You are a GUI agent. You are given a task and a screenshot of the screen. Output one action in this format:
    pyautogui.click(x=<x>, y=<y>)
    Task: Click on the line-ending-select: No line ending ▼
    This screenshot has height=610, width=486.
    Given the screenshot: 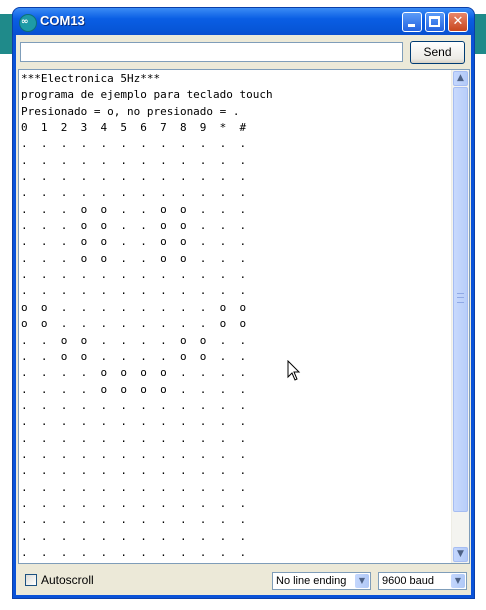 What is the action you would take?
    pyautogui.click(x=321, y=581)
    